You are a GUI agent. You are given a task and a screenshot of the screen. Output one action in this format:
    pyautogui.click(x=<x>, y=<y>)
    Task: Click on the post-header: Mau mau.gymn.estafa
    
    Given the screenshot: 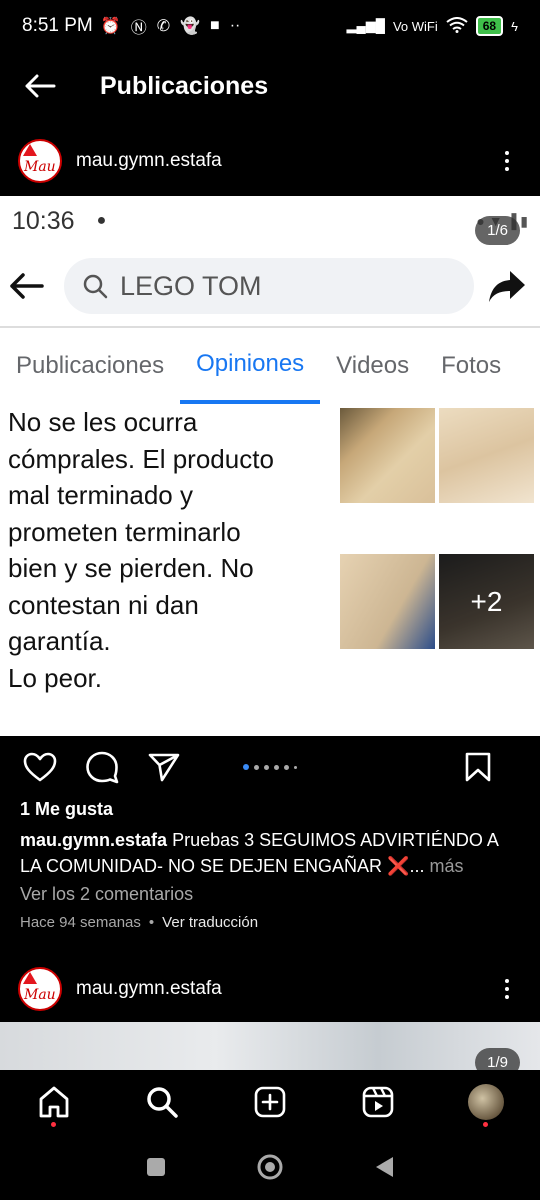 What is the action you would take?
    pyautogui.click(x=270, y=161)
    